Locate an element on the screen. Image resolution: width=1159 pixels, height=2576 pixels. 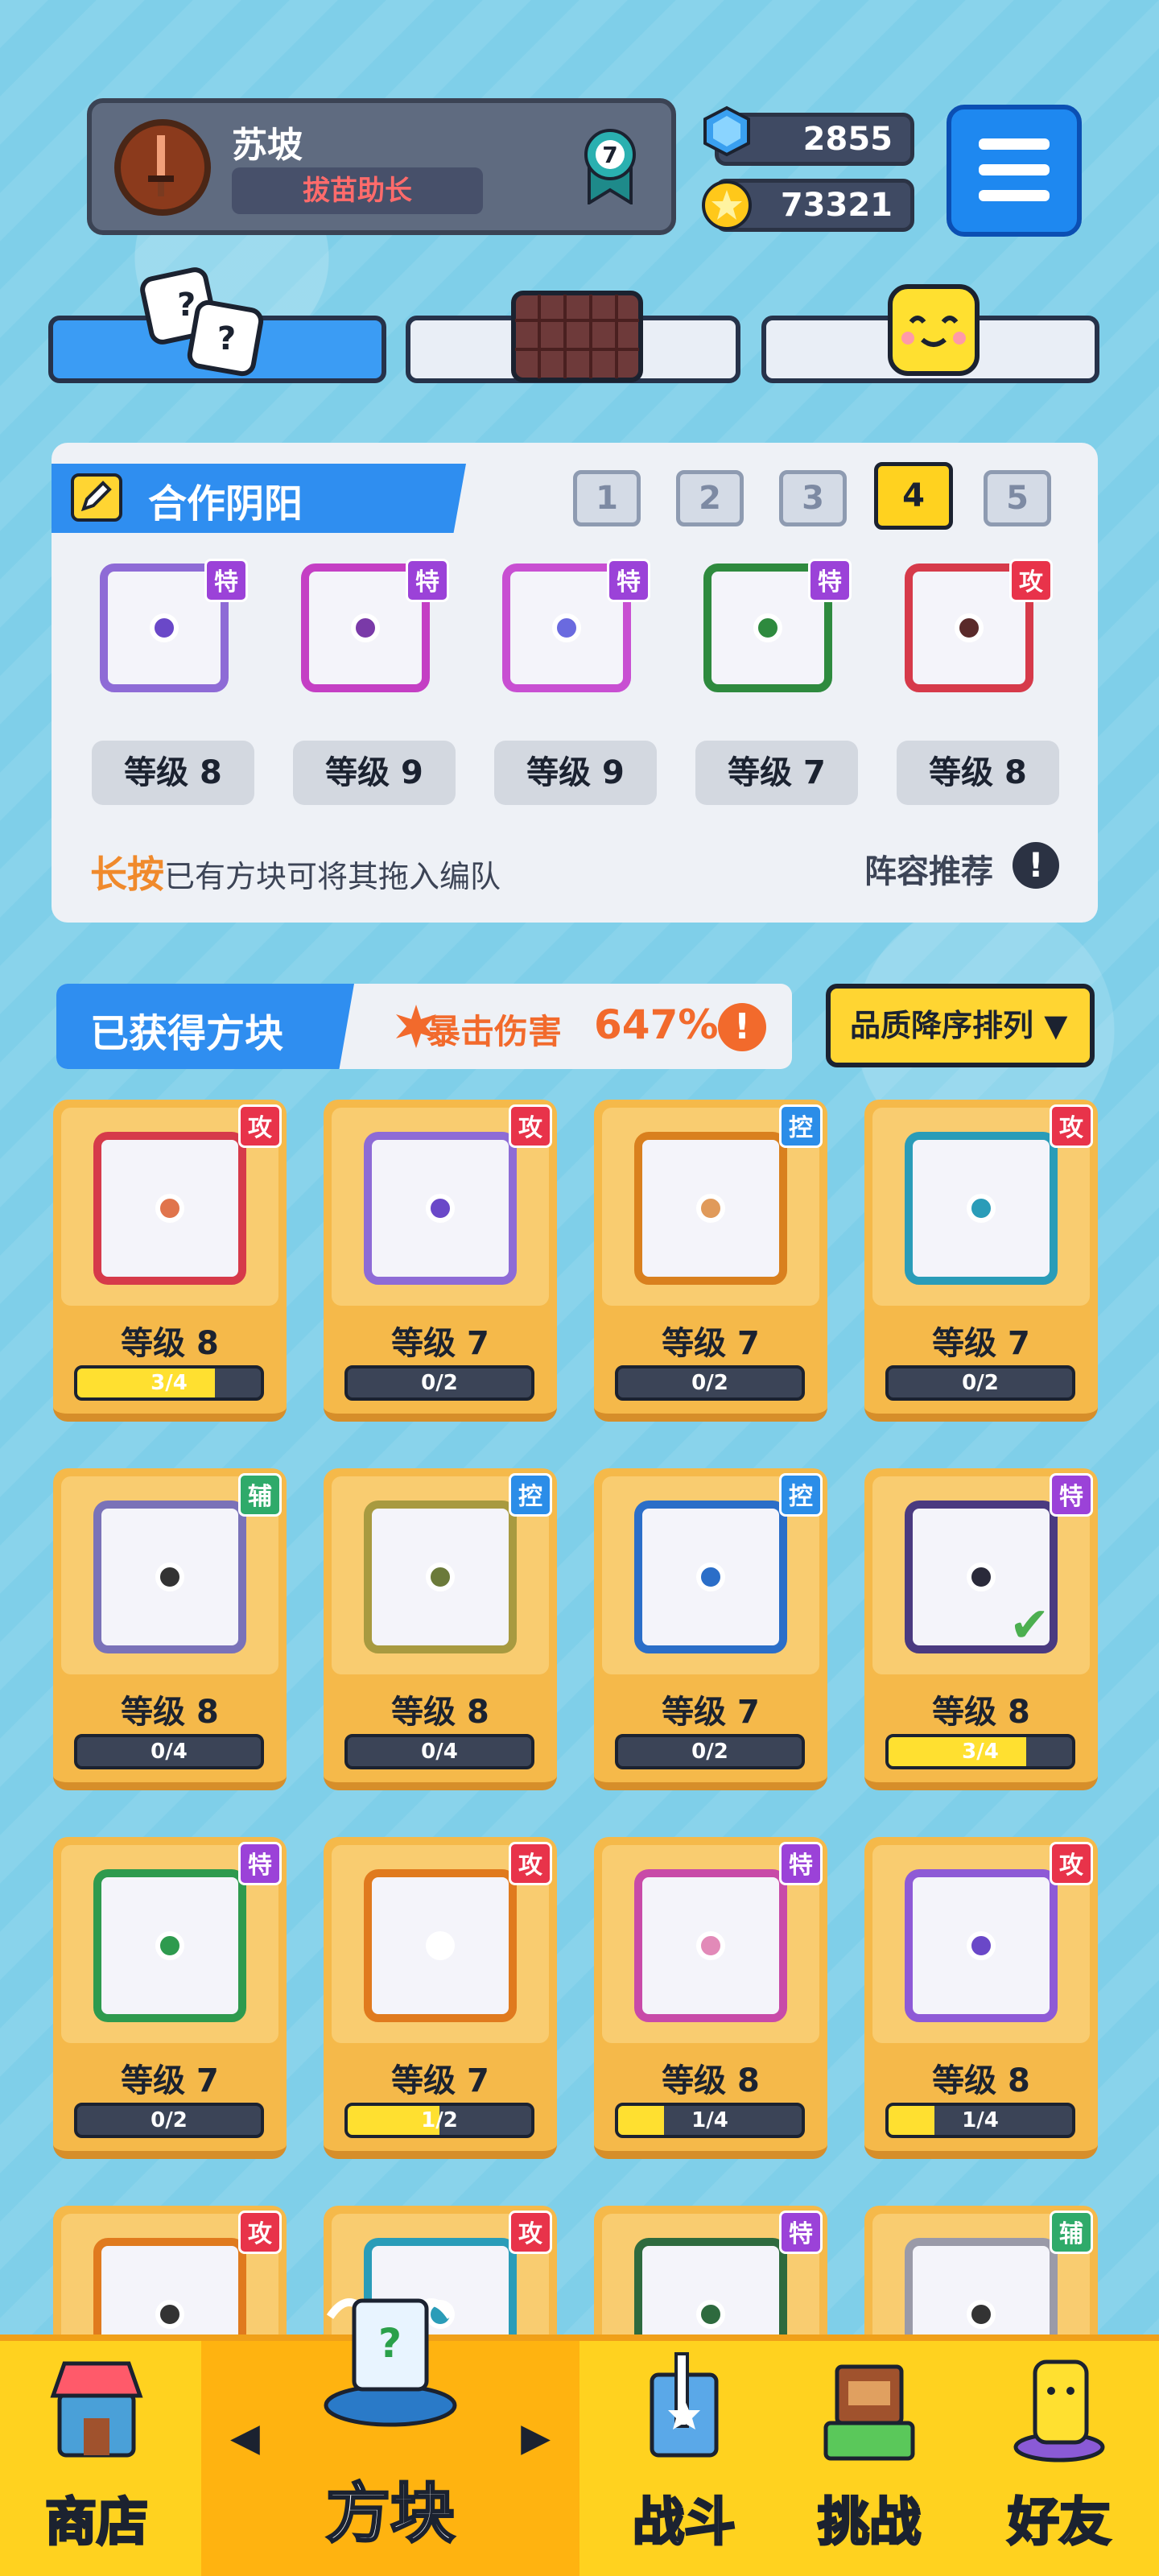
upgrade-progress: 0/4 is located at coordinates (439, 1751).